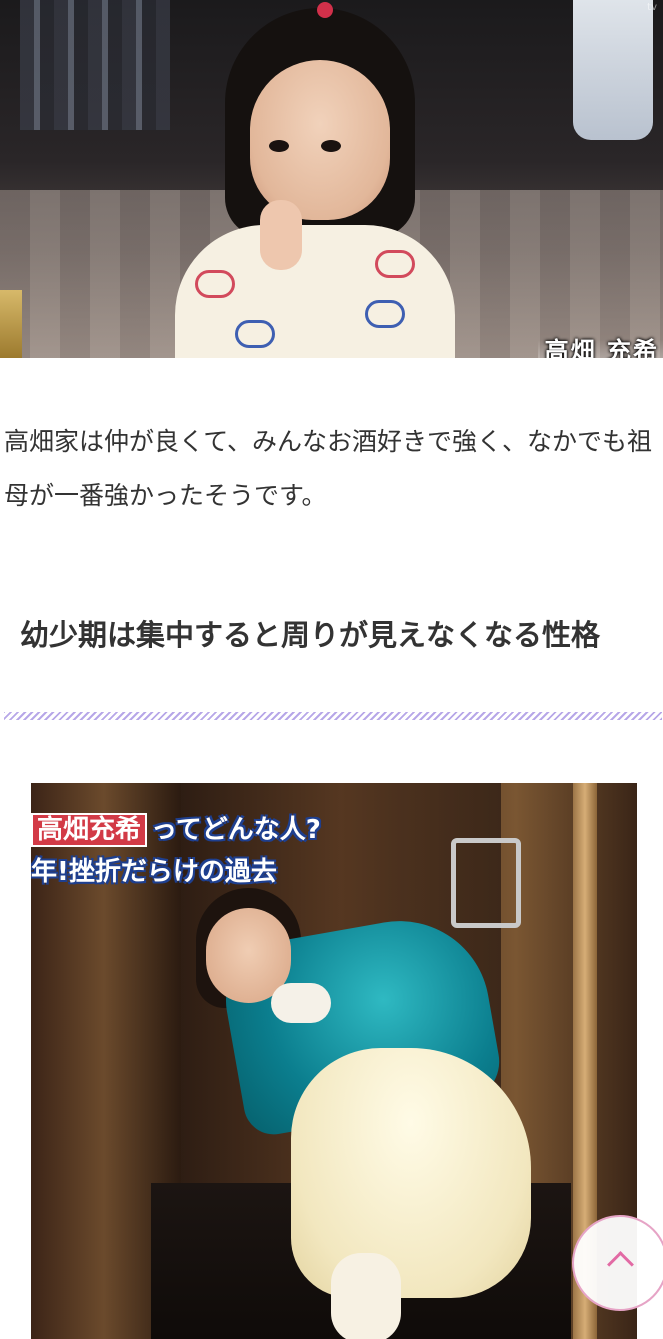 This screenshot has width=663, height=1339. I want to click on scroll-to-top-button, so click(617, 1263).